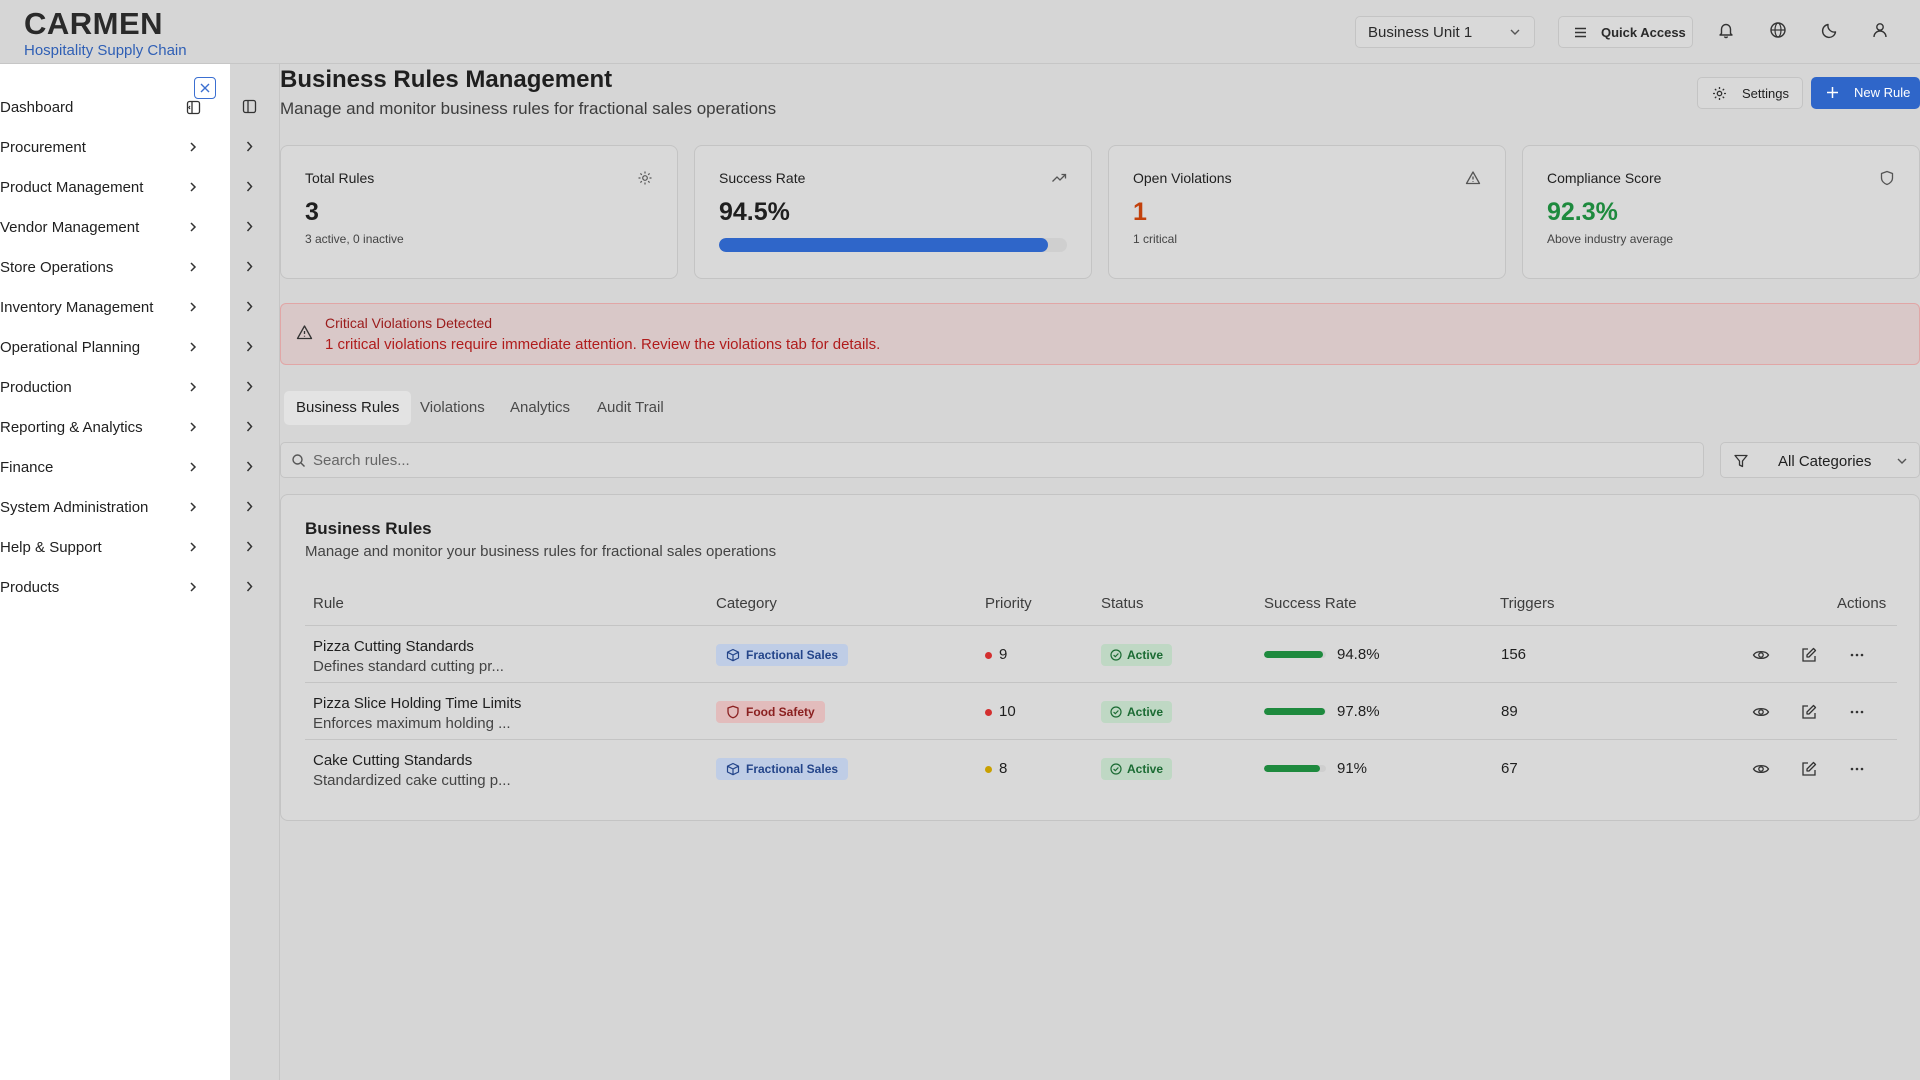 The width and height of the screenshot is (1920, 1080). I want to click on sidebar-item-vendor-management: Vendor Management, so click(105, 228).